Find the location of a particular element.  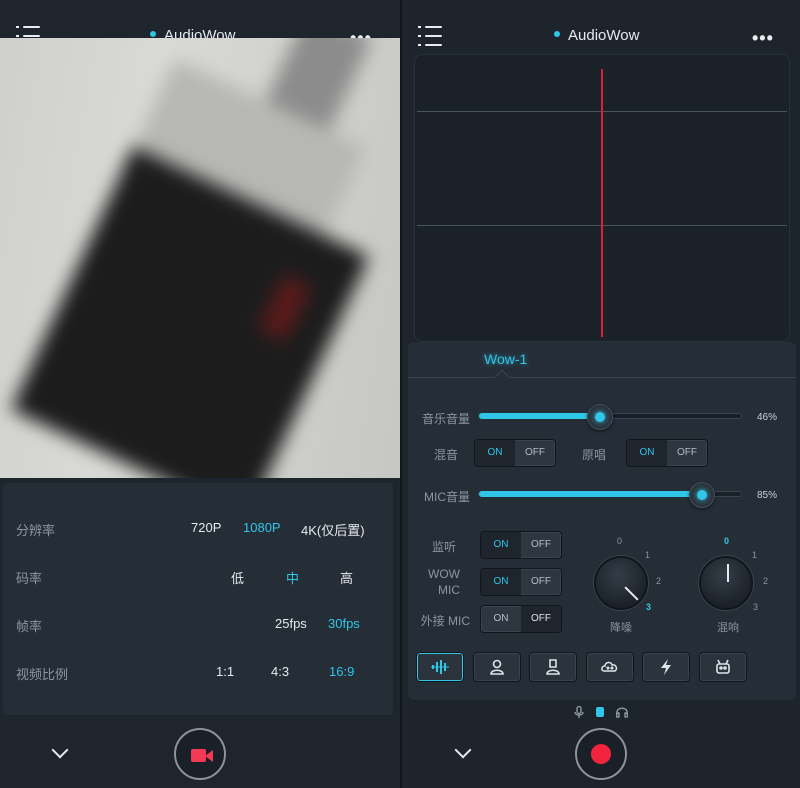

settings-option: 30fps is located at coordinates (344, 623).